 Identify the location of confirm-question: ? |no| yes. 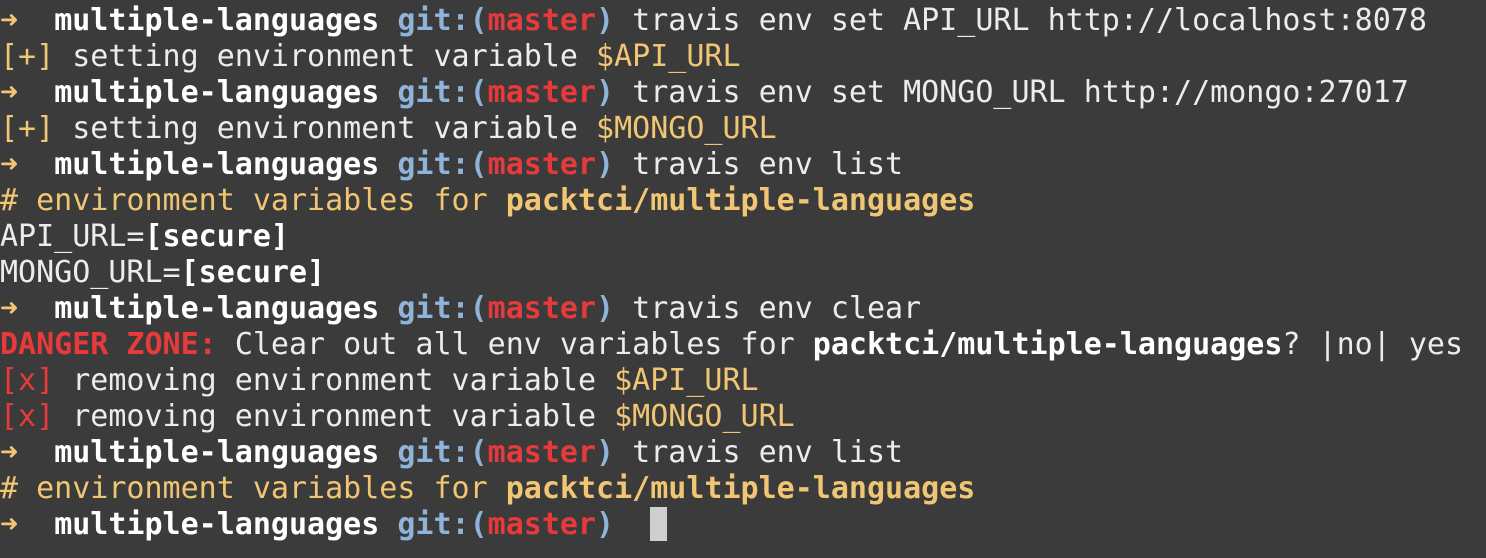
(1373, 344).